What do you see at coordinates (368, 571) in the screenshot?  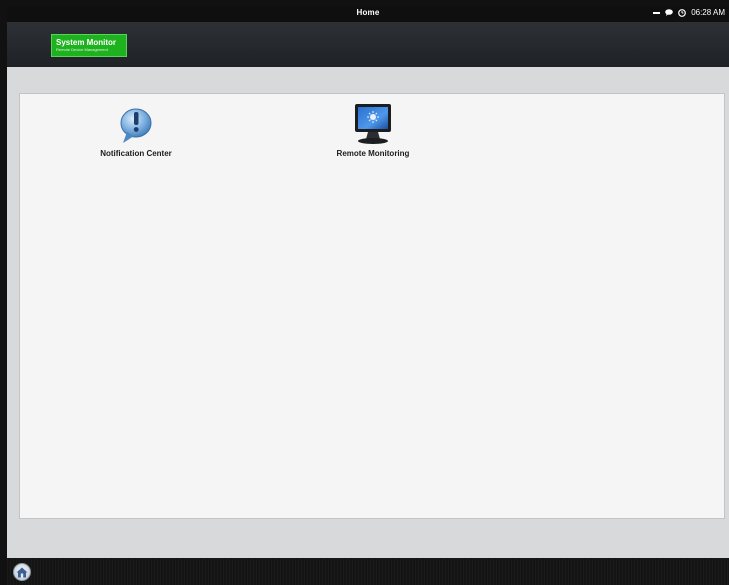 I see `bottom-dock` at bounding box center [368, 571].